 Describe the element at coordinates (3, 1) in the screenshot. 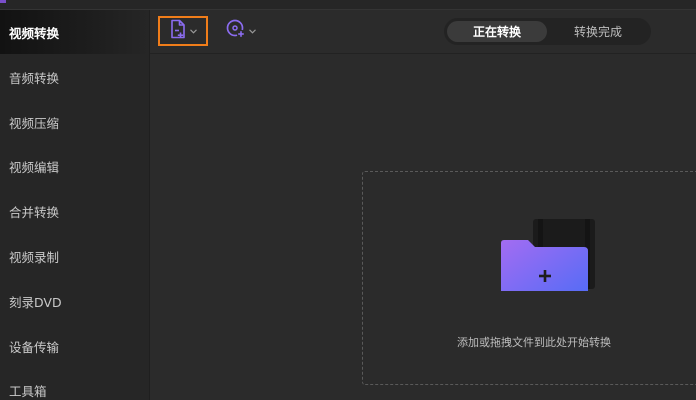

I see `corner-accent` at that location.